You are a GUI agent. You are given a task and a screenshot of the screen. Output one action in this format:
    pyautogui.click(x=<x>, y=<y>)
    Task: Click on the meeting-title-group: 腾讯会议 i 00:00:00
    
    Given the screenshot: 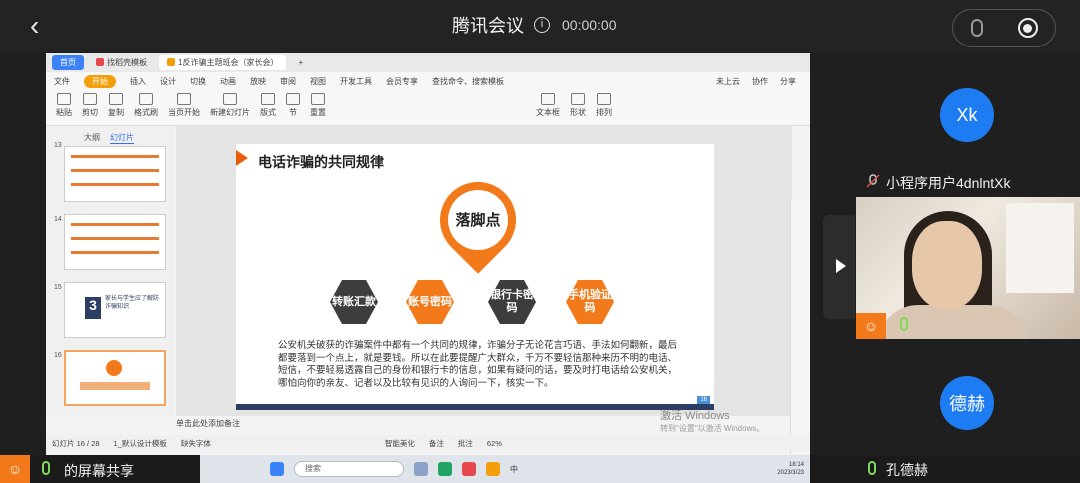 What is the action you would take?
    pyautogui.click(x=534, y=25)
    